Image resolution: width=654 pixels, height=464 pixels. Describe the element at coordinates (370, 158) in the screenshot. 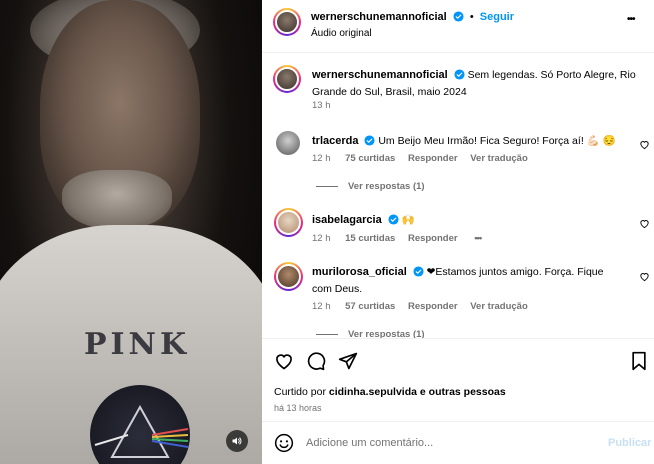

I see `comment-likes: 75 curtidas` at that location.